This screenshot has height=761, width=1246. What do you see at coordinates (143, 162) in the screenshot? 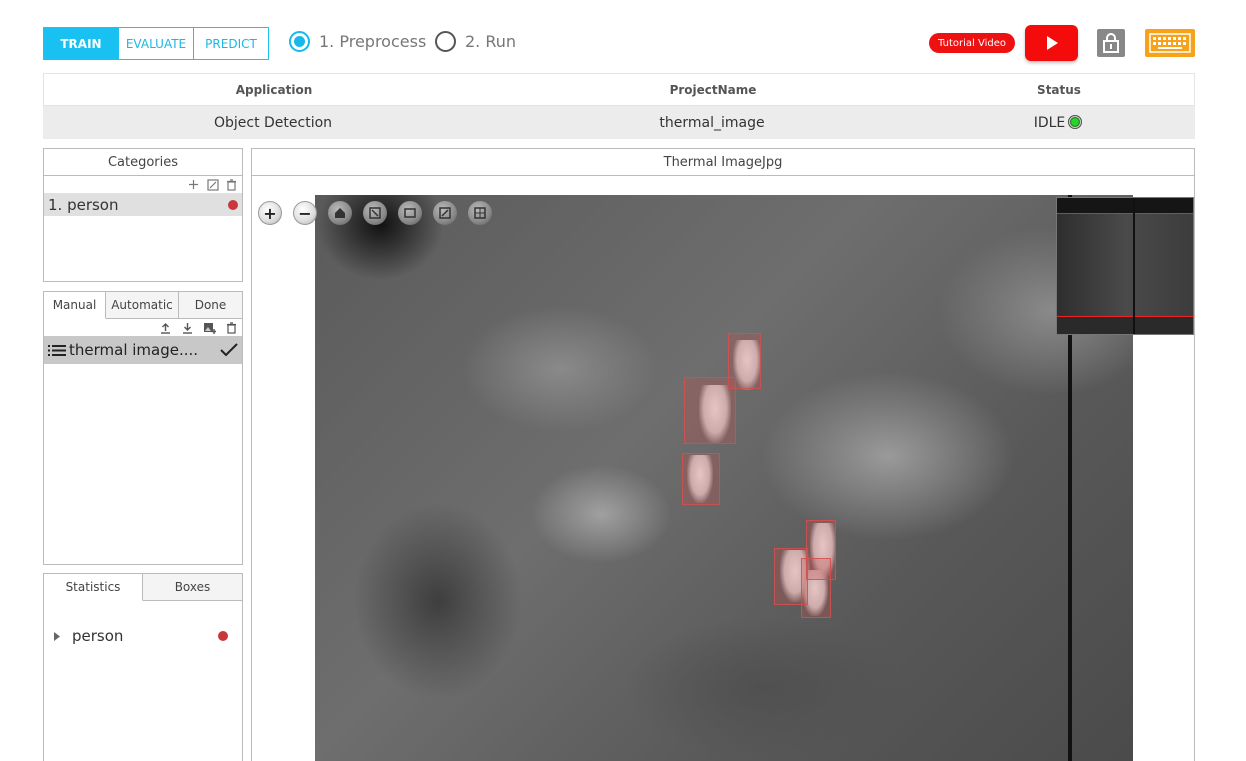
I see `categories-title: Categories` at bounding box center [143, 162].